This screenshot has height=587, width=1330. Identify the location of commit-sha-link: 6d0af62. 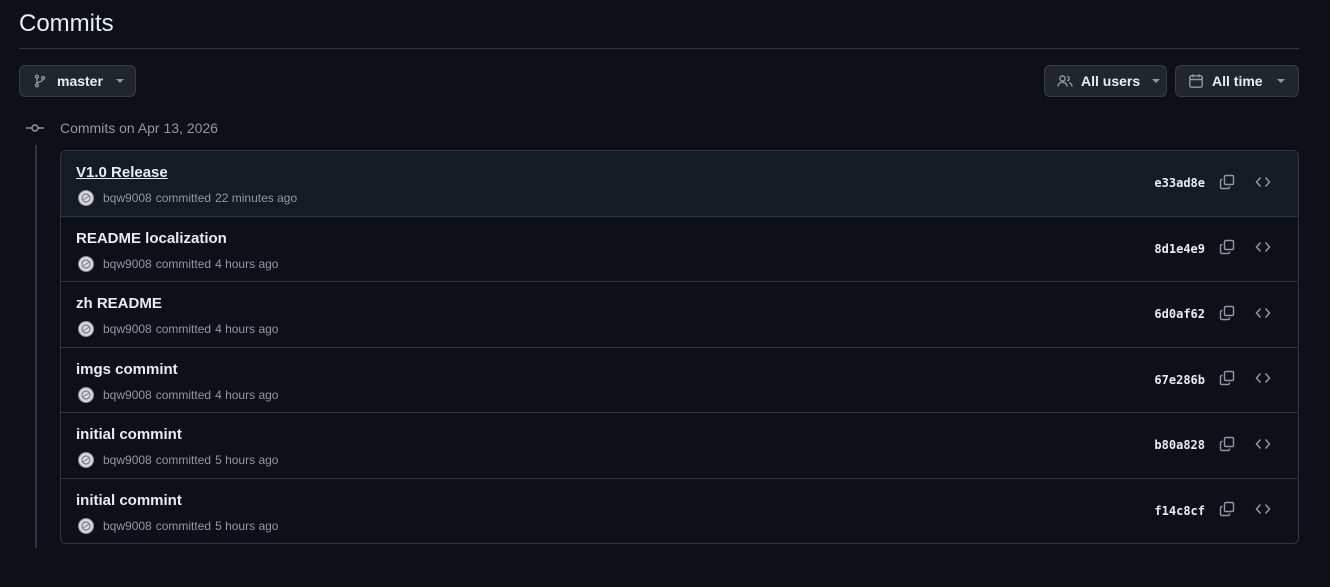
(1179, 314).